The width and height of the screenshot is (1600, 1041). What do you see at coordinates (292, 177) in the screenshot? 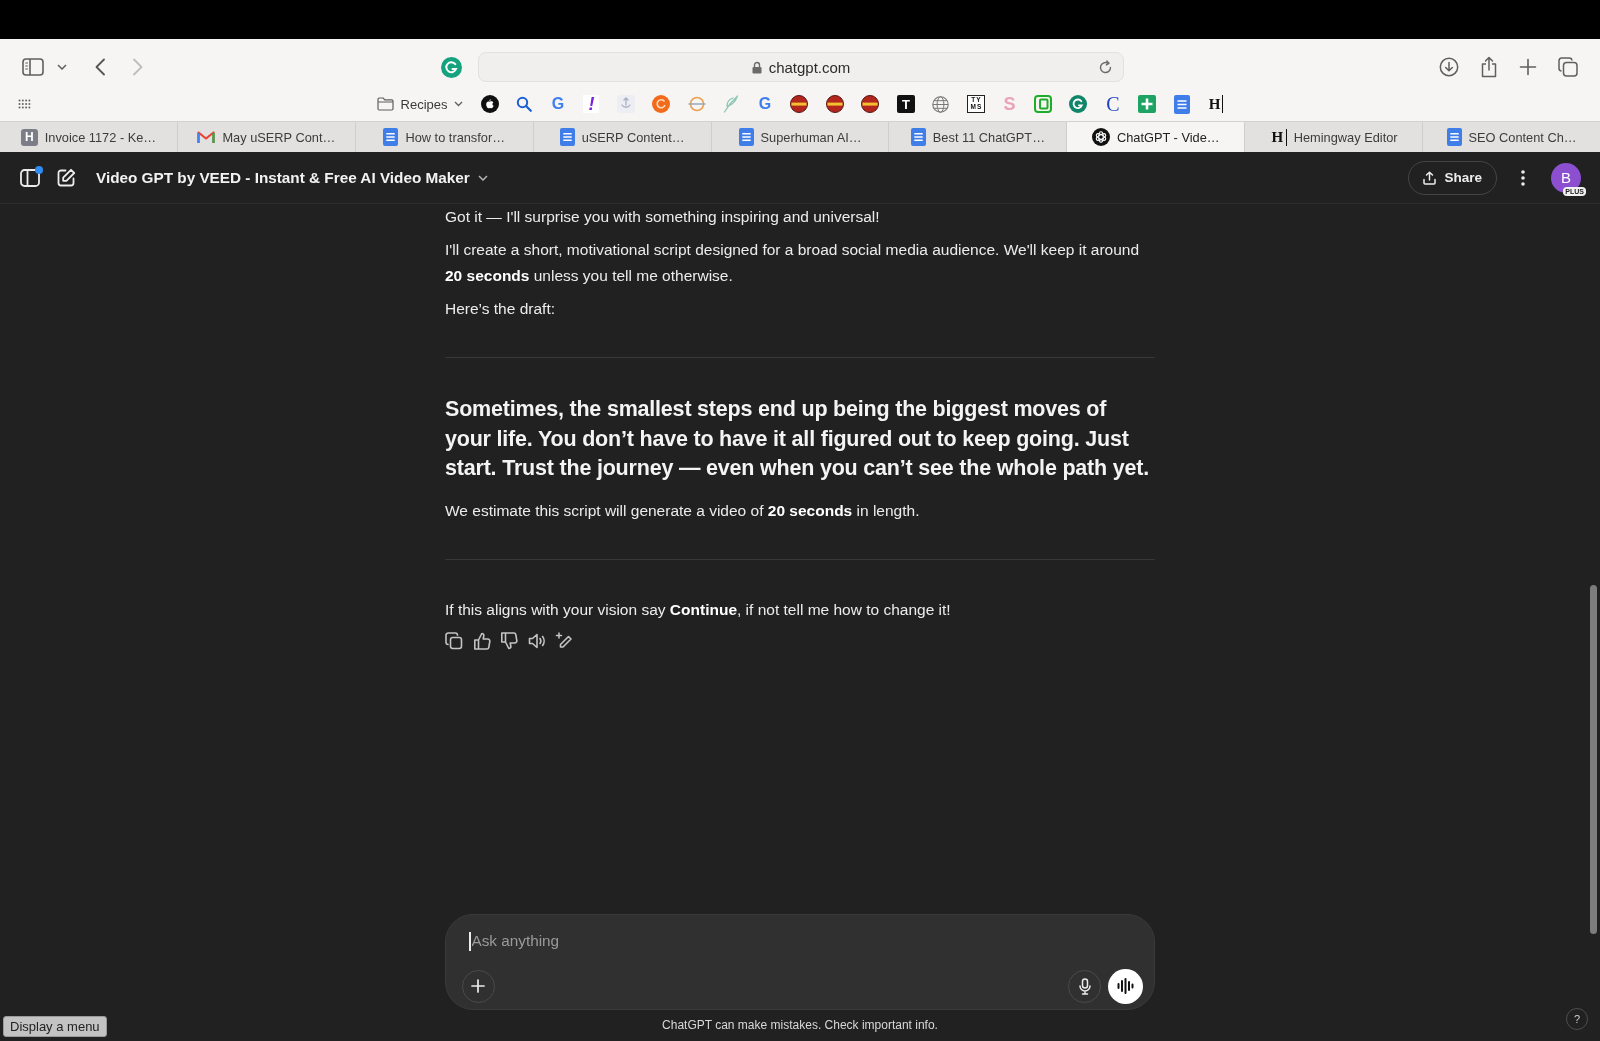
I see `gpt-title: Video GPT by VEED - Instant & Free AI Video Maker` at bounding box center [292, 177].